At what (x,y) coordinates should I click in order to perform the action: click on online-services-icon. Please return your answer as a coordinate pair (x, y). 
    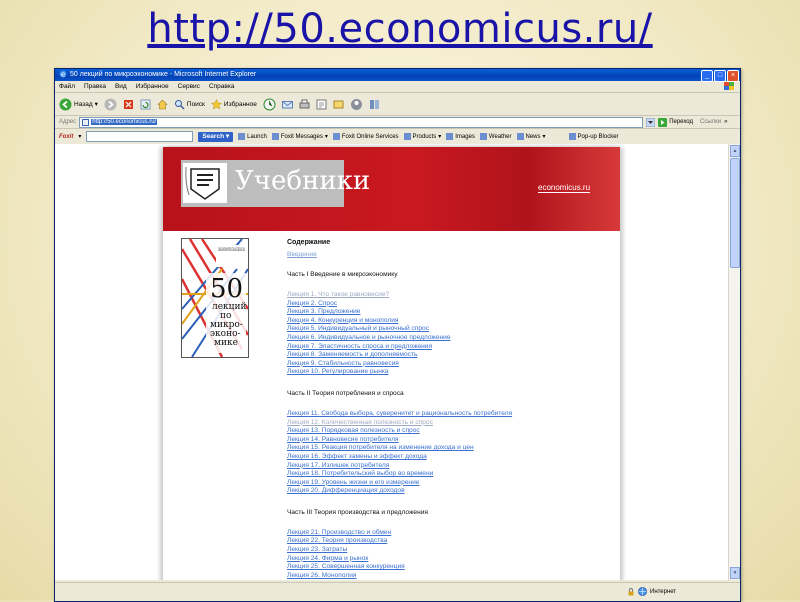
    Looking at the image, I should click on (336, 136).